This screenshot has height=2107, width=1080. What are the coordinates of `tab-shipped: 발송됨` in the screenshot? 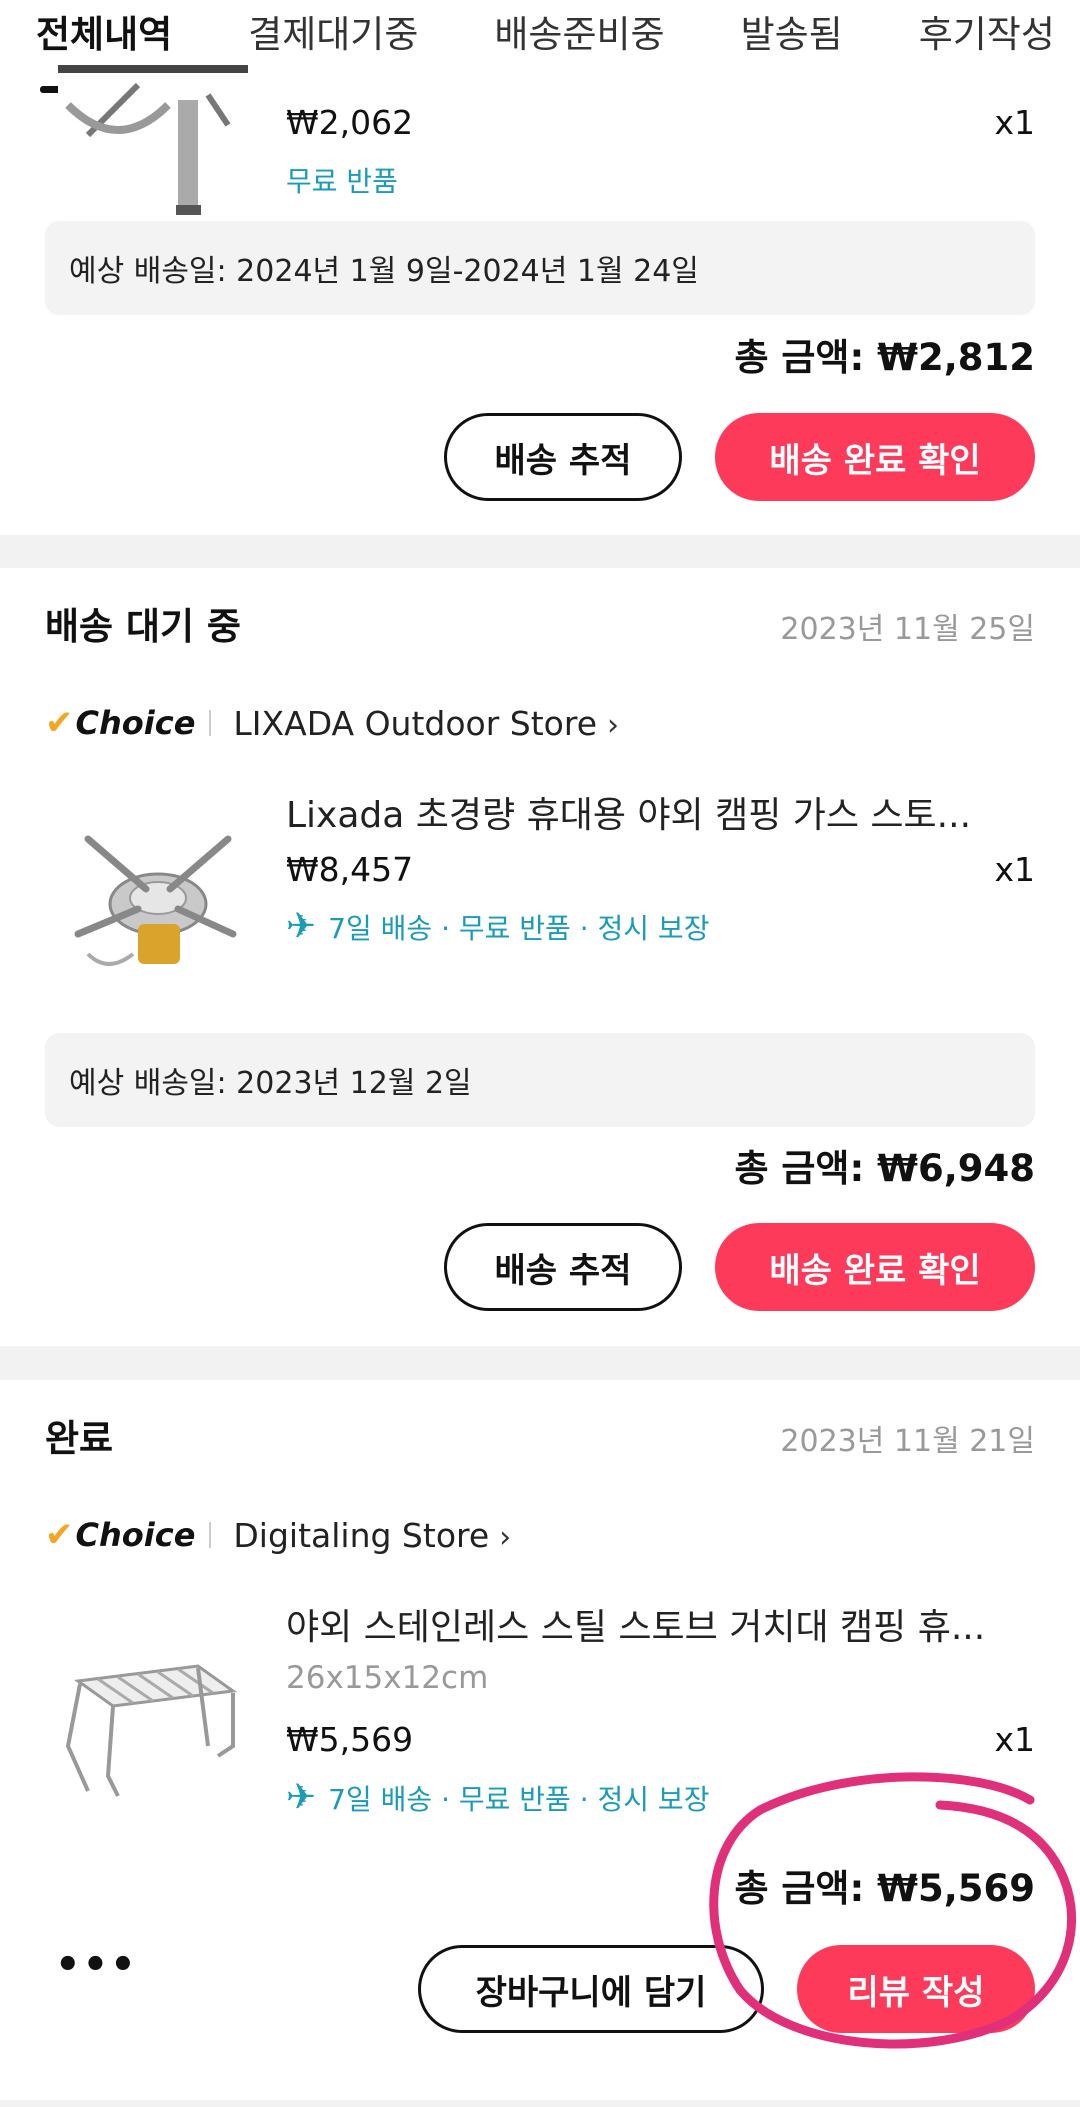 It's located at (792, 29).